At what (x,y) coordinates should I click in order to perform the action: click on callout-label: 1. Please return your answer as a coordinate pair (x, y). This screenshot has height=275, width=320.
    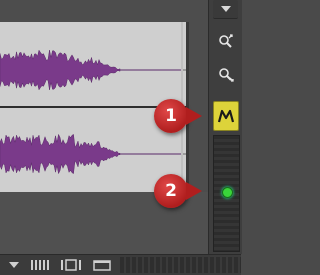
    Looking at the image, I should click on (171, 116).